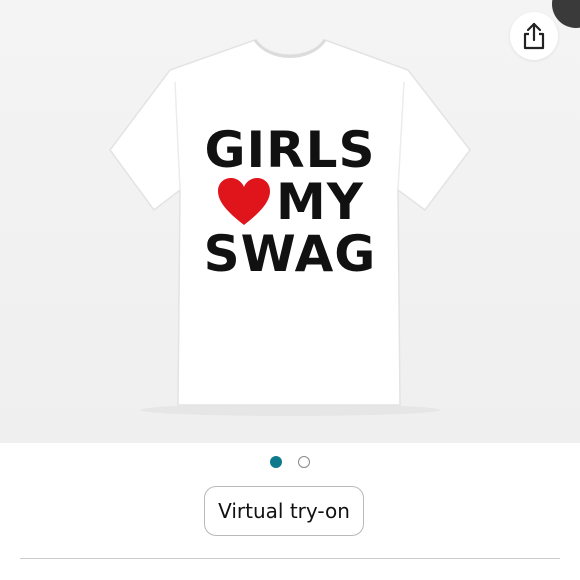 This screenshot has width=580, height=580. I want to click on share-button, so click(534, 36).